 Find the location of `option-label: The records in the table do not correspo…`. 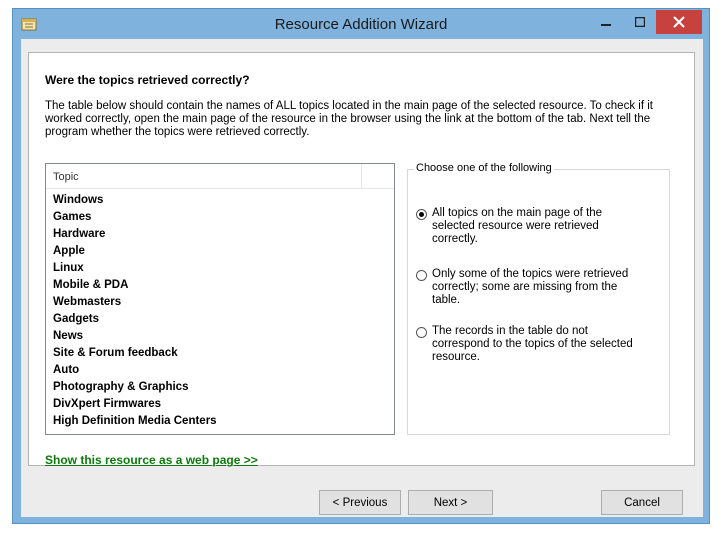

option-label: The records in the table do not correspo… is located at coordinates (539, 344).